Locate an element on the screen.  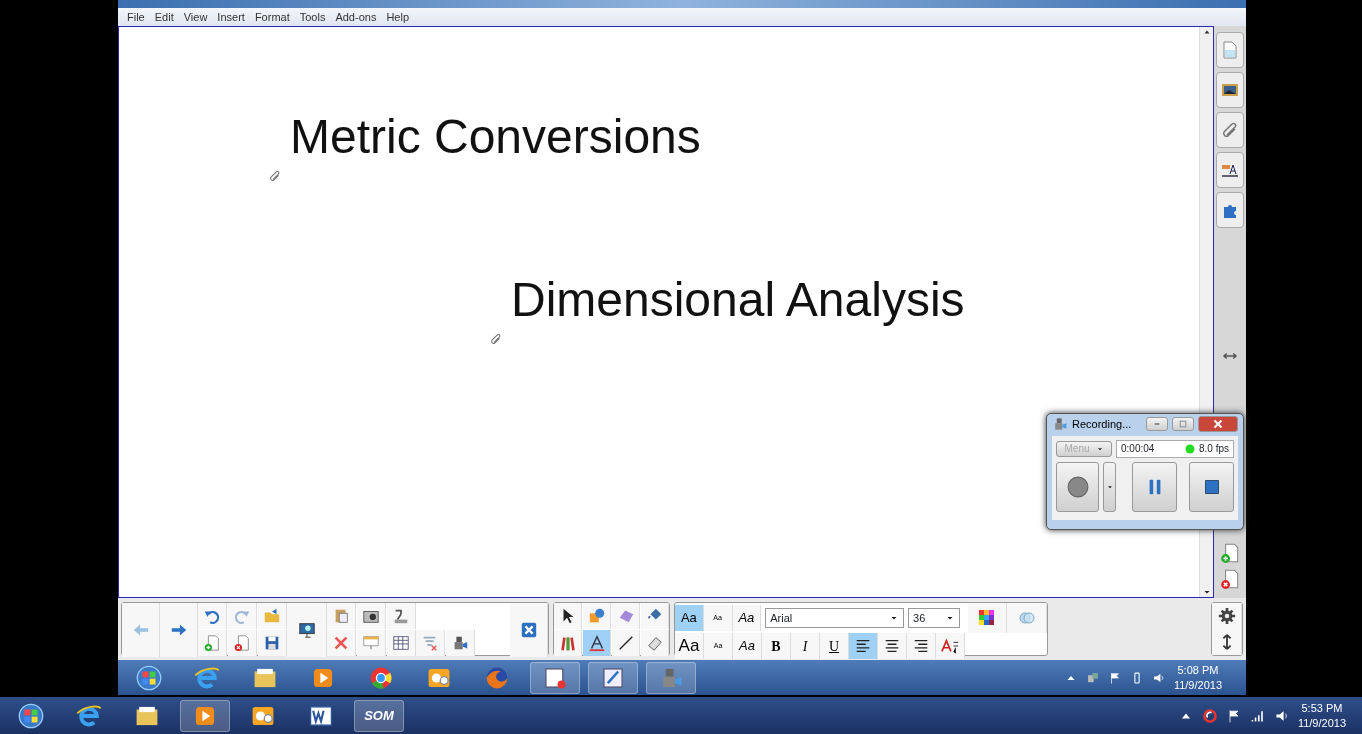
full-screen-button is located at coordinates (529, 630).